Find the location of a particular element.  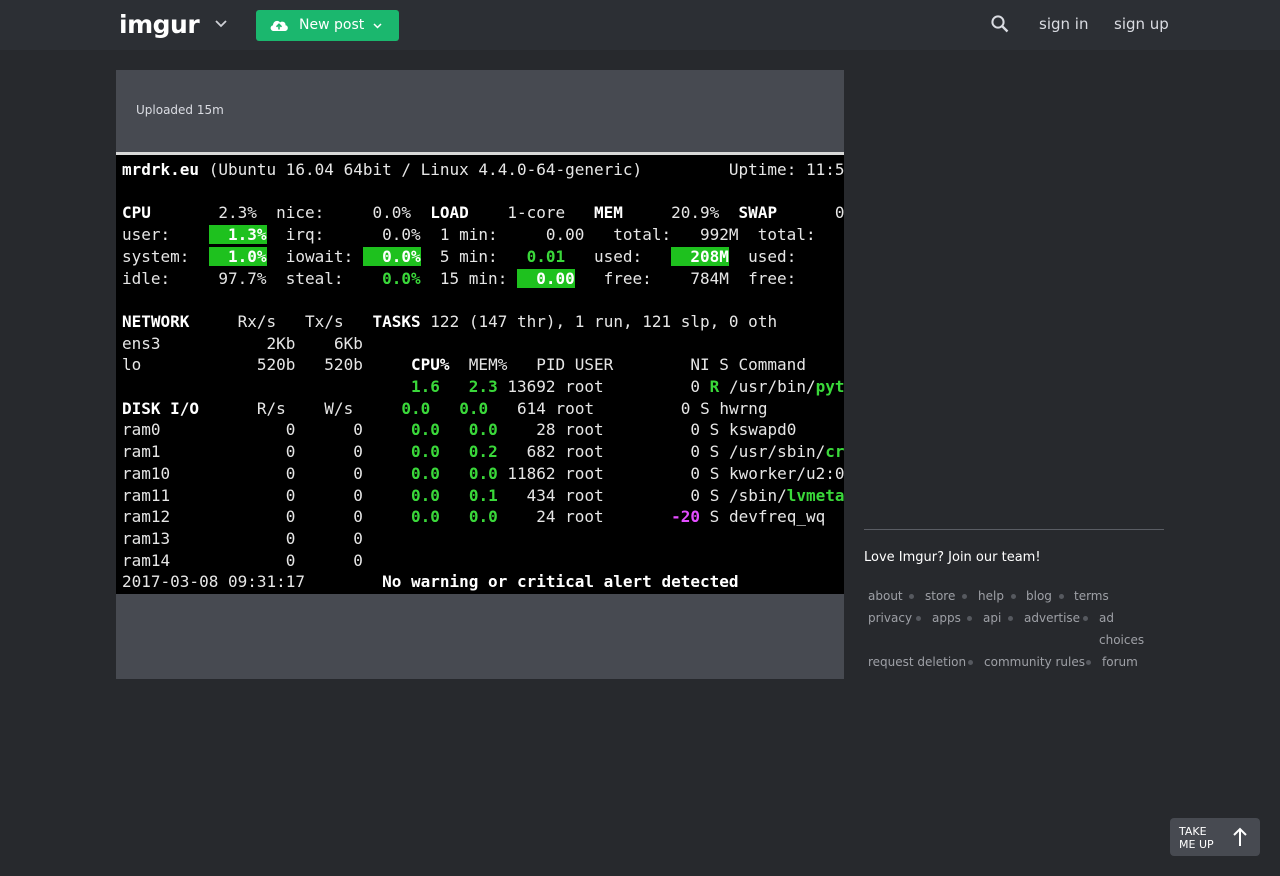

top-bar: imgur New post sign in sign up is located at coordinates (640, 25).